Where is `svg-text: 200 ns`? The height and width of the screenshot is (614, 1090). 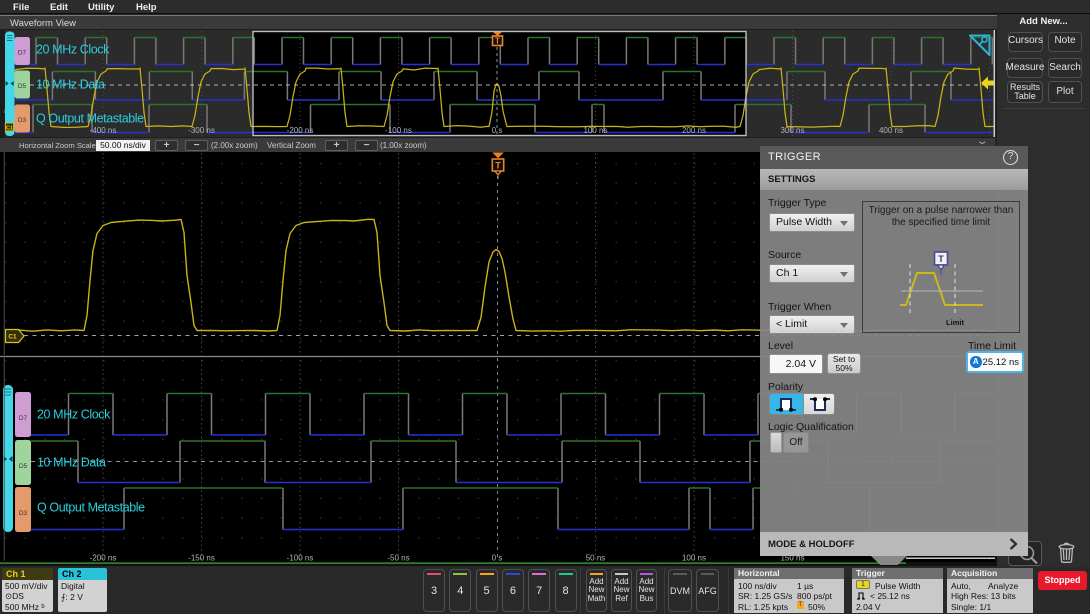 svg-text: 200 ns is located at coordinates (694, 130).